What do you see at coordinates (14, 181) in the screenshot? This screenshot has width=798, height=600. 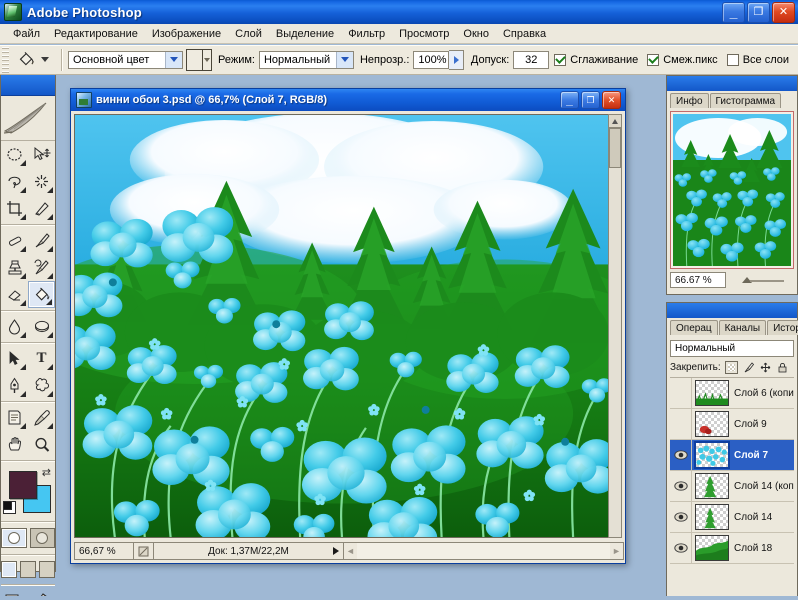 I see `lasso-tool` at bounding box center [14, 181].